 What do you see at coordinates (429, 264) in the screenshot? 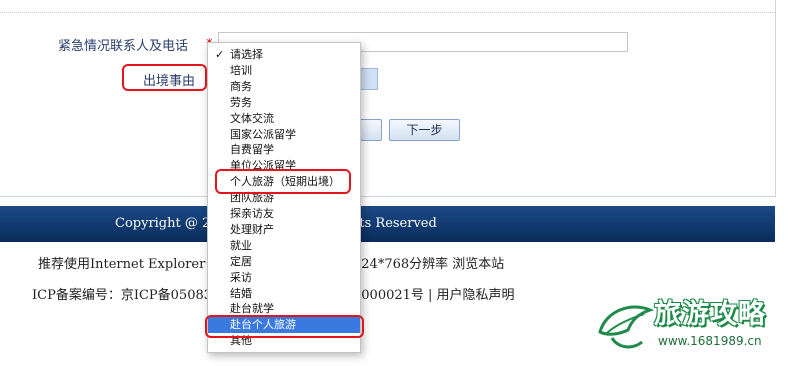
I see `browser-recommend-right: 024*768分辨率 浏览本站` at bounding box center [429, 264].